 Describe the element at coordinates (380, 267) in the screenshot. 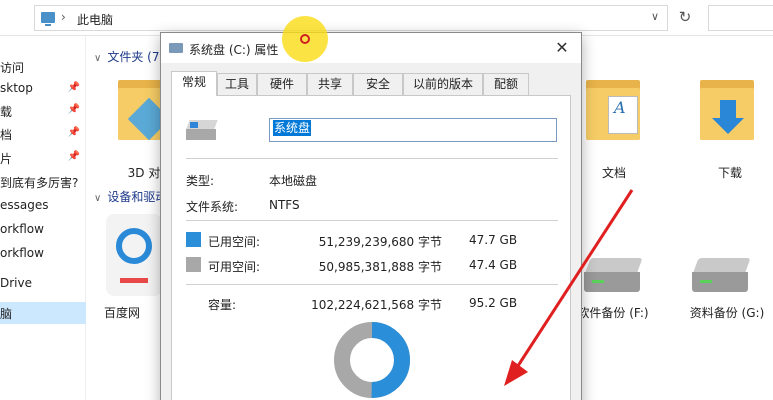

I see `free-space-bytes: 50,985,381,888 字节` at that location.